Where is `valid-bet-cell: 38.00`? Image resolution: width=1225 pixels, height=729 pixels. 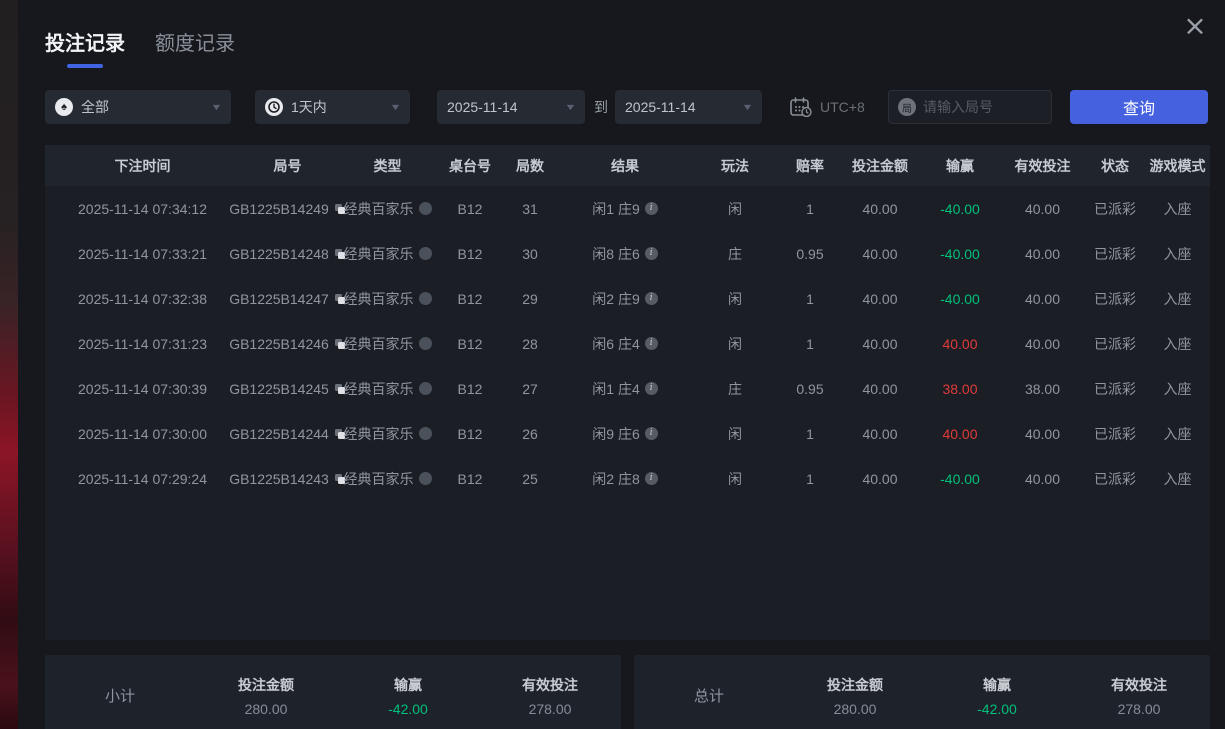 valid-bet-cell: 38.00 is located at coordinates (1042, 388).